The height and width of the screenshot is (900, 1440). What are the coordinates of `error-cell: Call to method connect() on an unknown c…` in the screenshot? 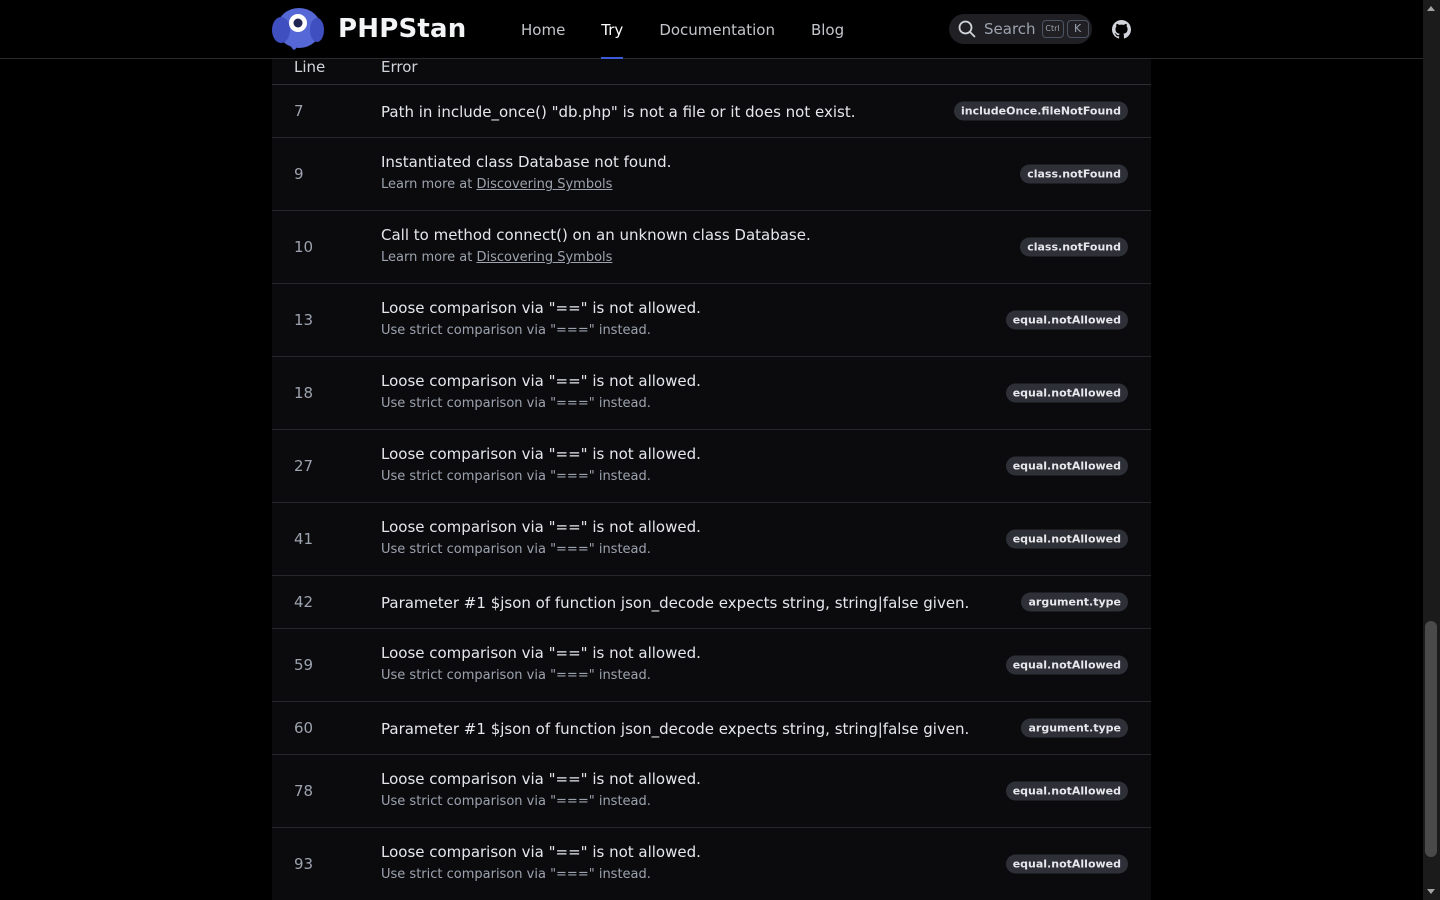 It's located at (666, 245).